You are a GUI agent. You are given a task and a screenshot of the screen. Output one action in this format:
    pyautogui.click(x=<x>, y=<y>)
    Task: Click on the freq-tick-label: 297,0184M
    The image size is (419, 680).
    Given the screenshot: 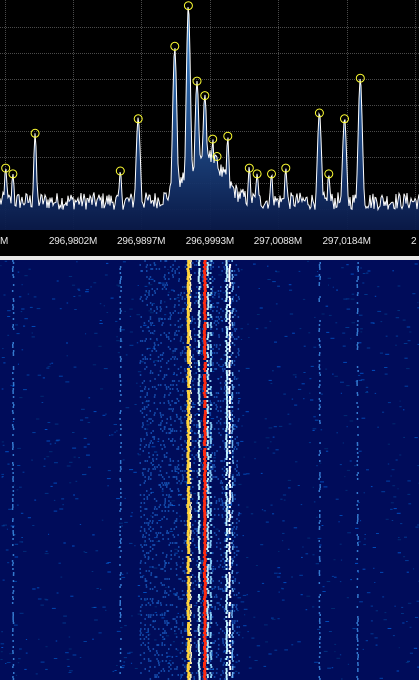 What is the action you would take?
    pyautogui.click(x=346, y=241)
    